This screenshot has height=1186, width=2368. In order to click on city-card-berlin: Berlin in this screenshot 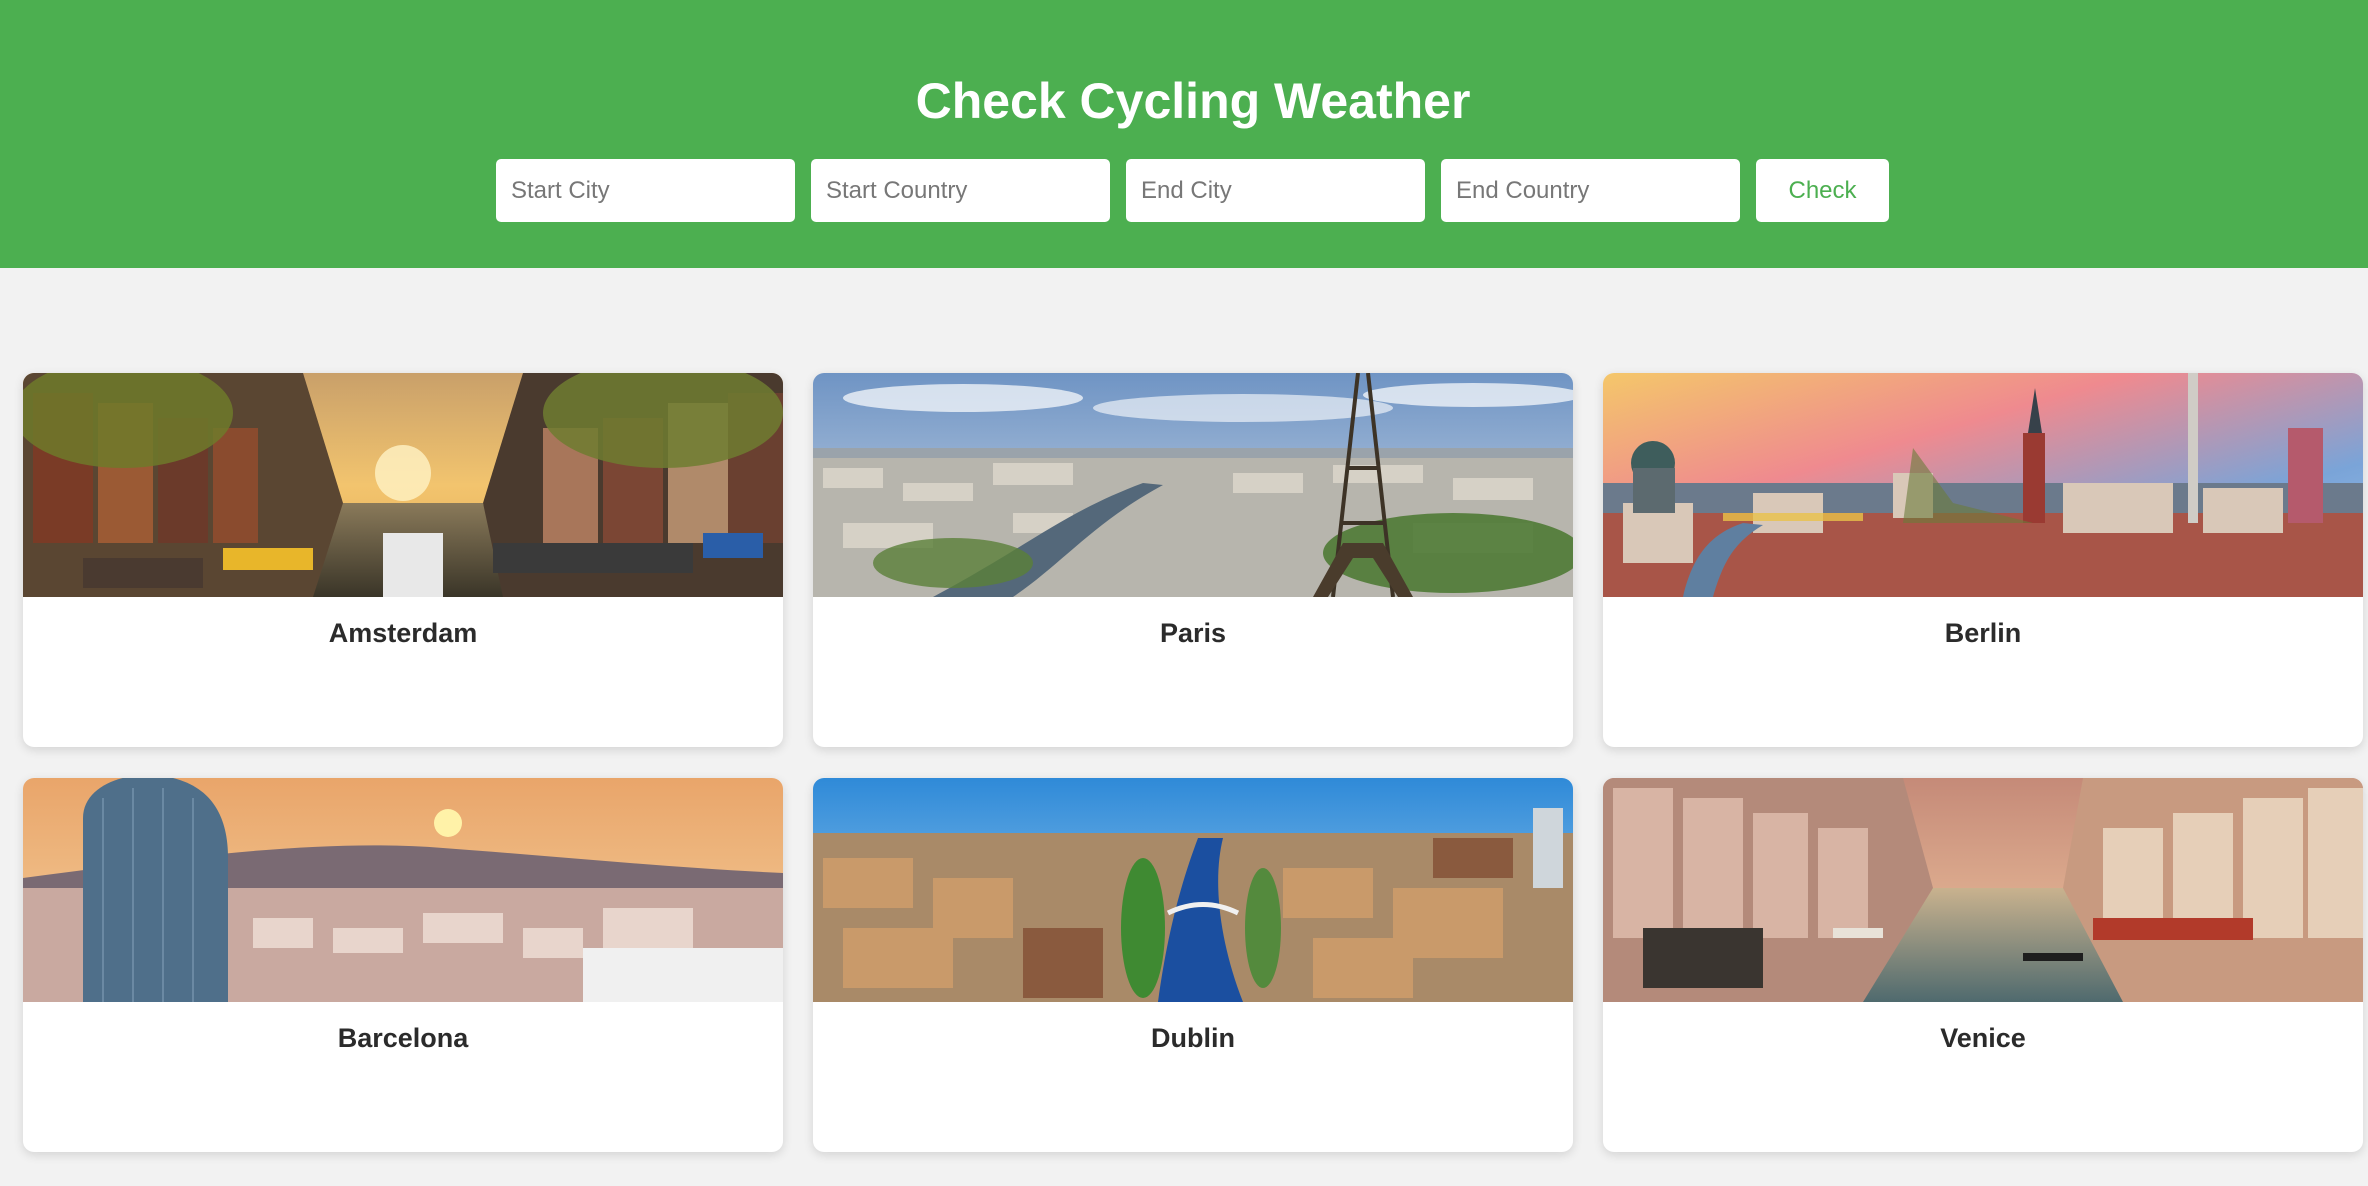, I will do `click(1983, 560)`.